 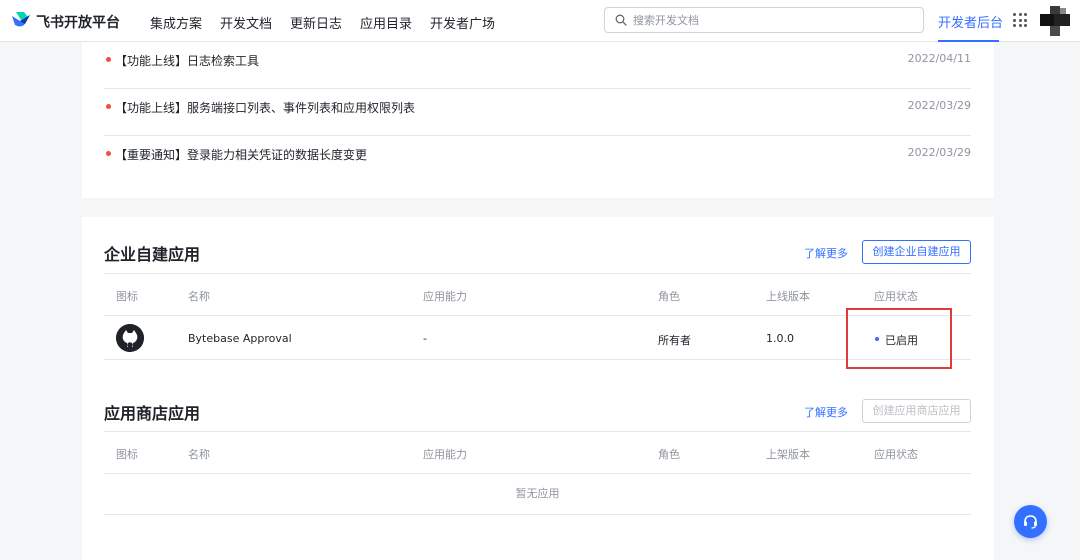 I want to click on nav-item-changelog: 更新日志, so click(x=316, y=22).